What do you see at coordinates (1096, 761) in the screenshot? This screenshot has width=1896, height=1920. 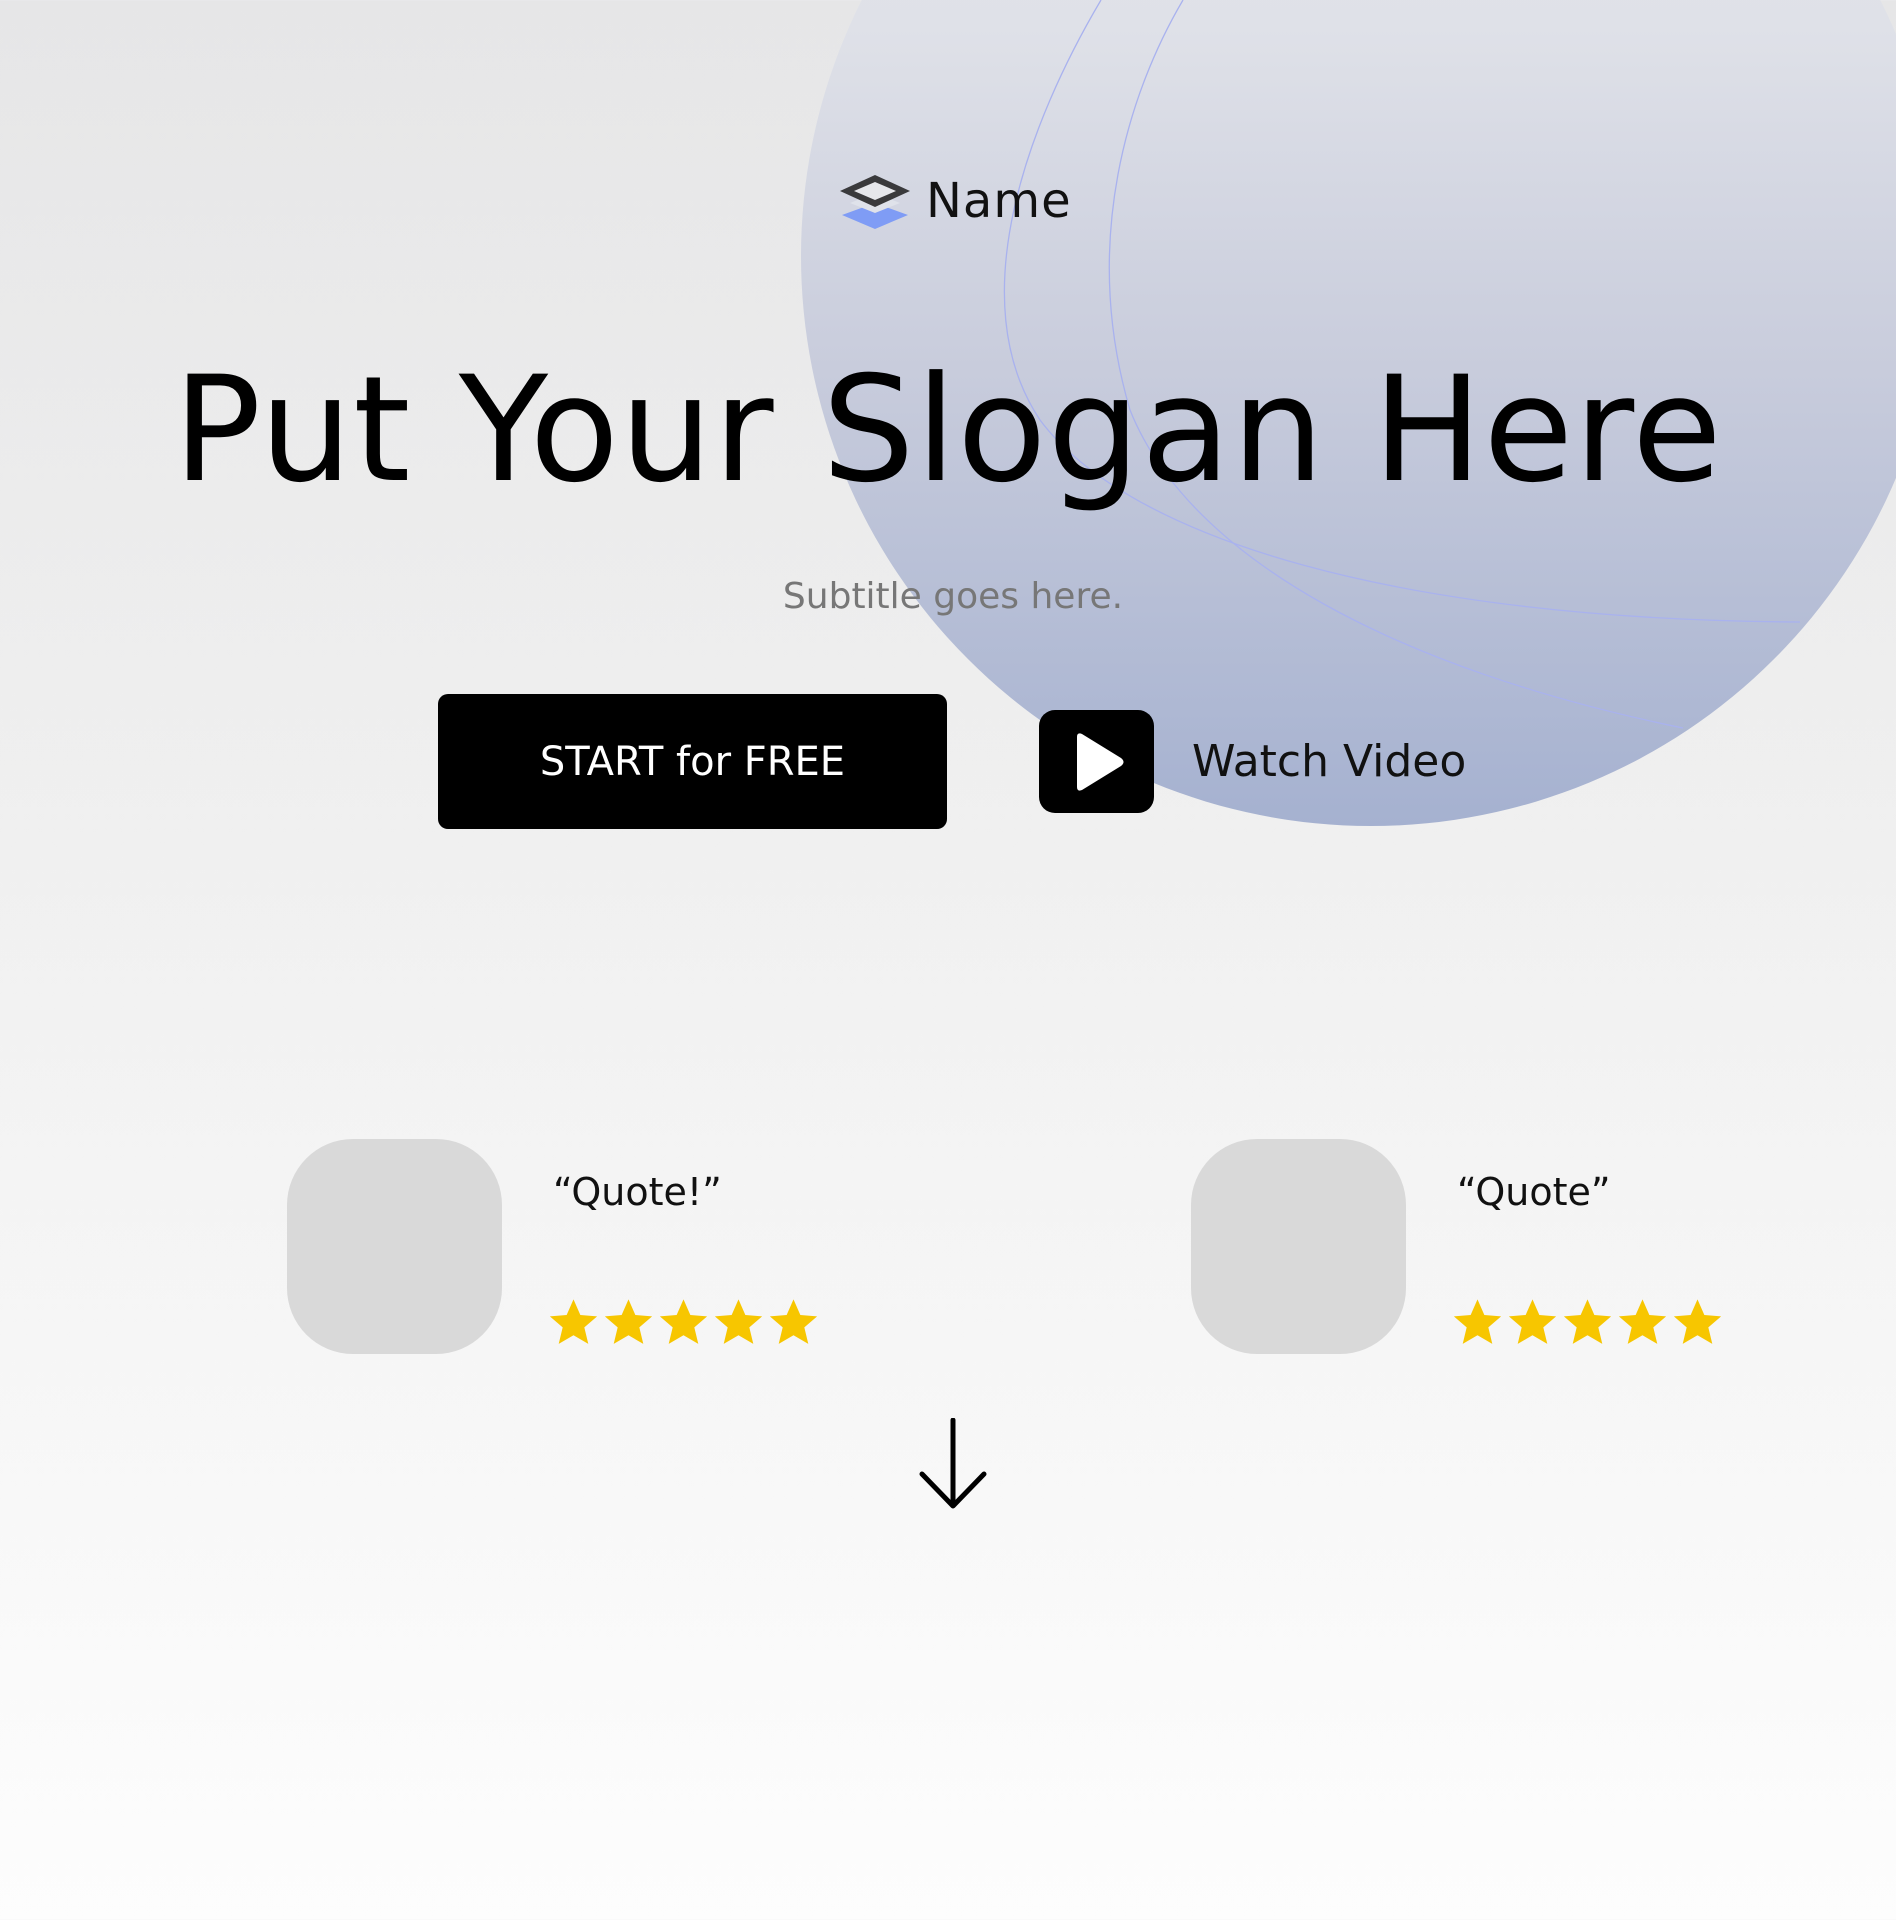 I see `play-icon` at bounding box center [1096, 761].